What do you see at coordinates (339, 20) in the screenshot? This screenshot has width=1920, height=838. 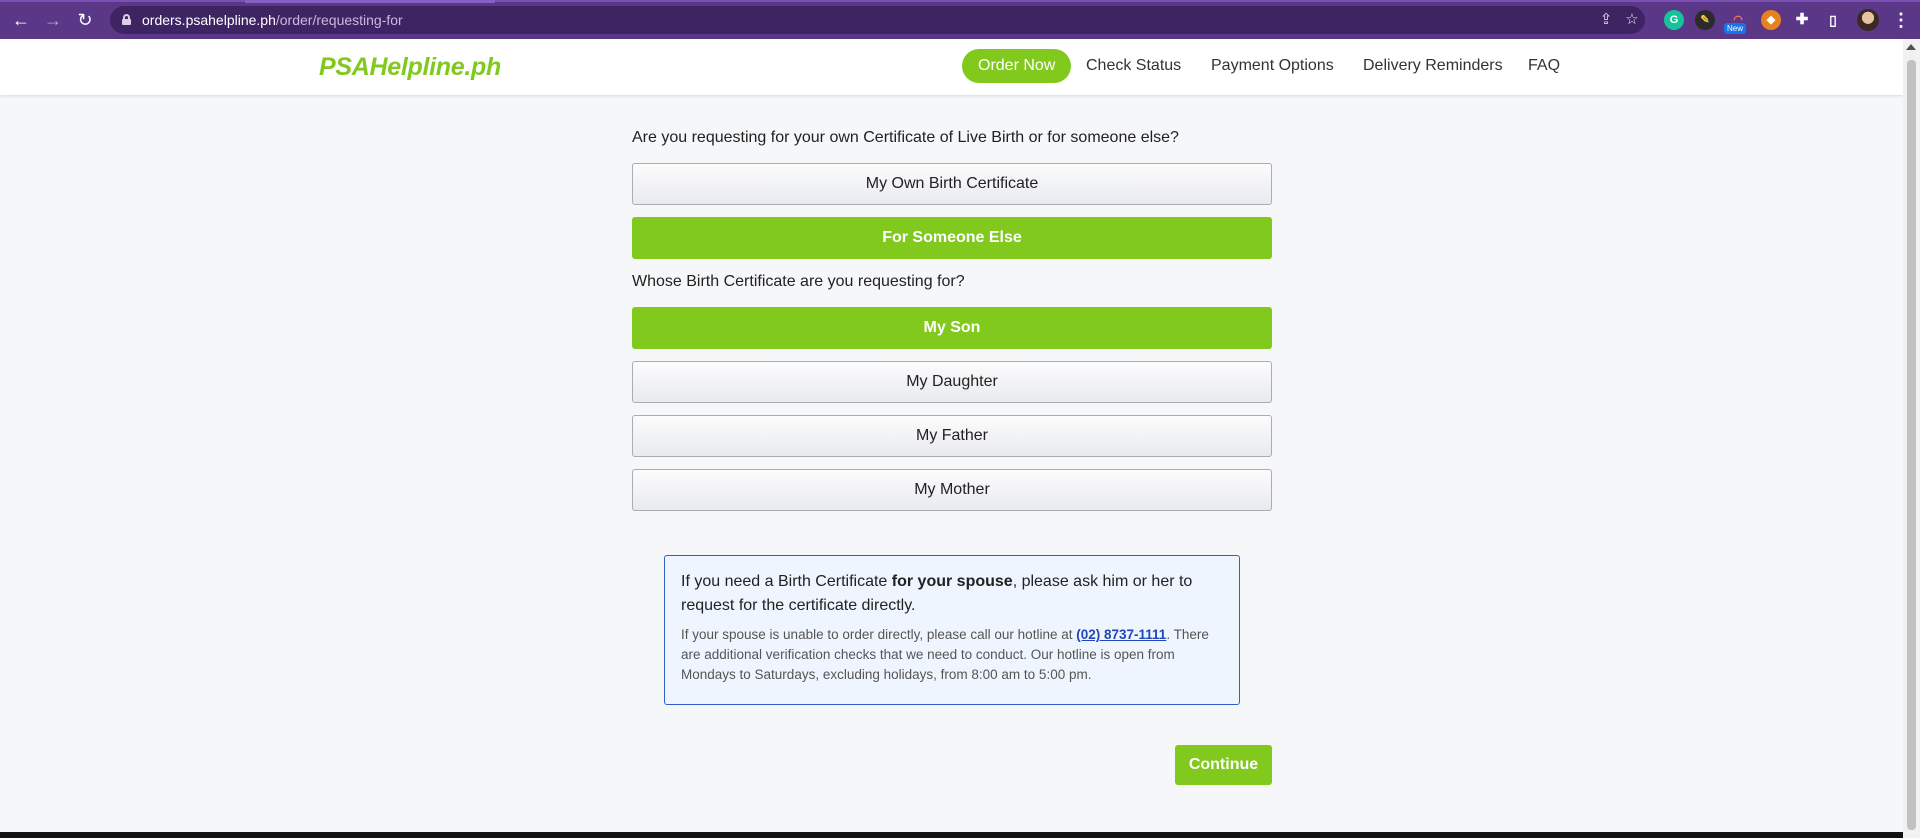 I see `url-path: /order/requesting-for` at bounding box center [339, 20].